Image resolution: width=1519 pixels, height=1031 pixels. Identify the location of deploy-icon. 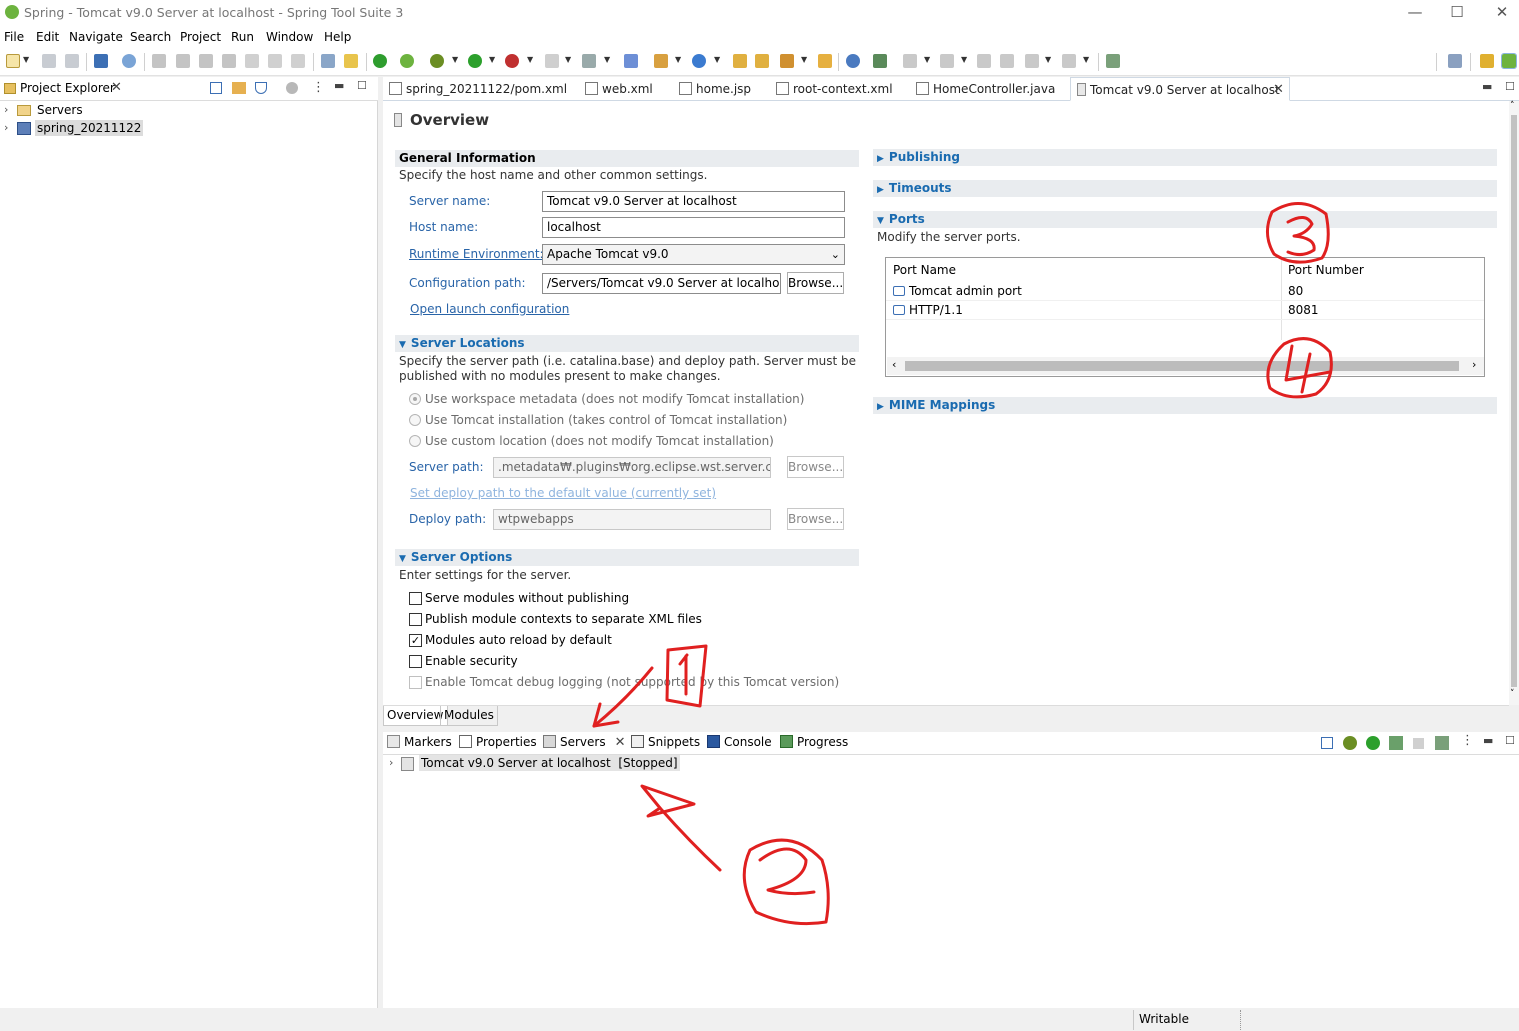
(589, 61).